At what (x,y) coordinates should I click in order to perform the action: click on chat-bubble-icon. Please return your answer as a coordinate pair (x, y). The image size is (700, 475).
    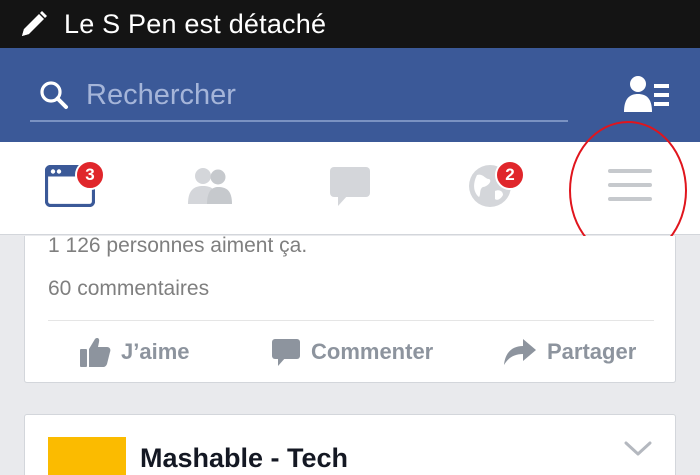
    Looking at the image, I should click on (350, 188).